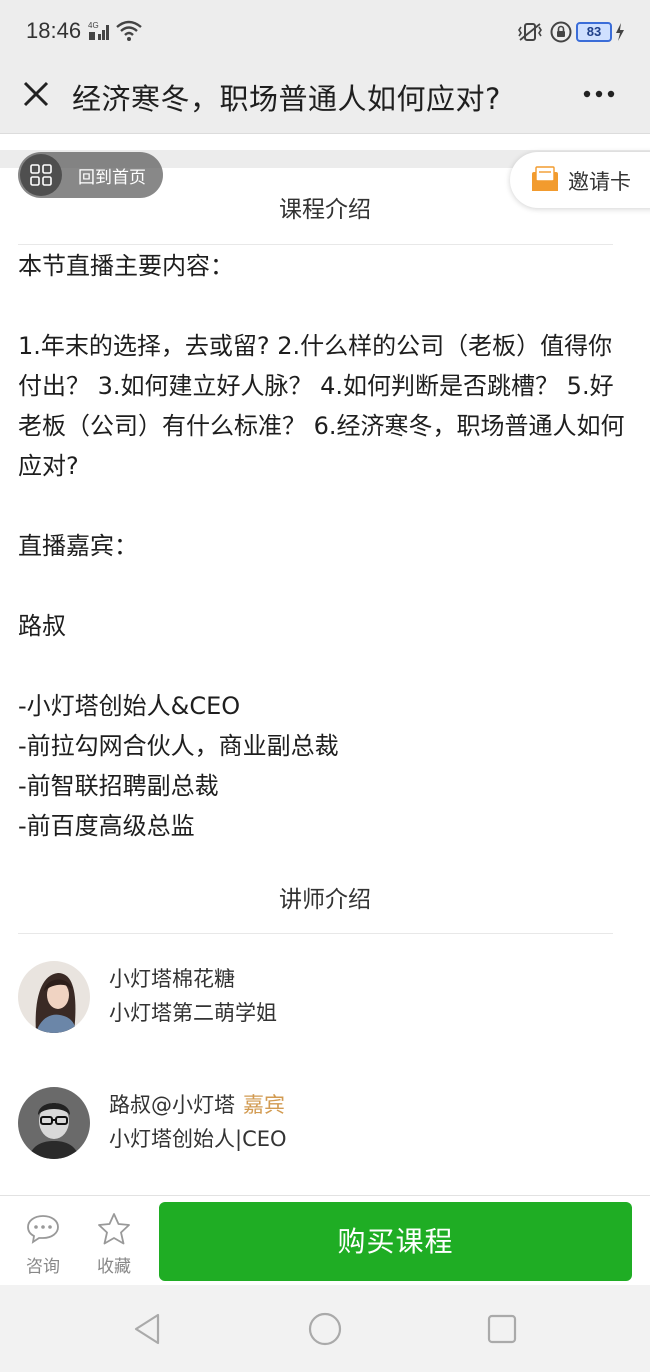 The image size is (650, 1372). I want to click on favorite-button: 收藏, so click(114, 1245).